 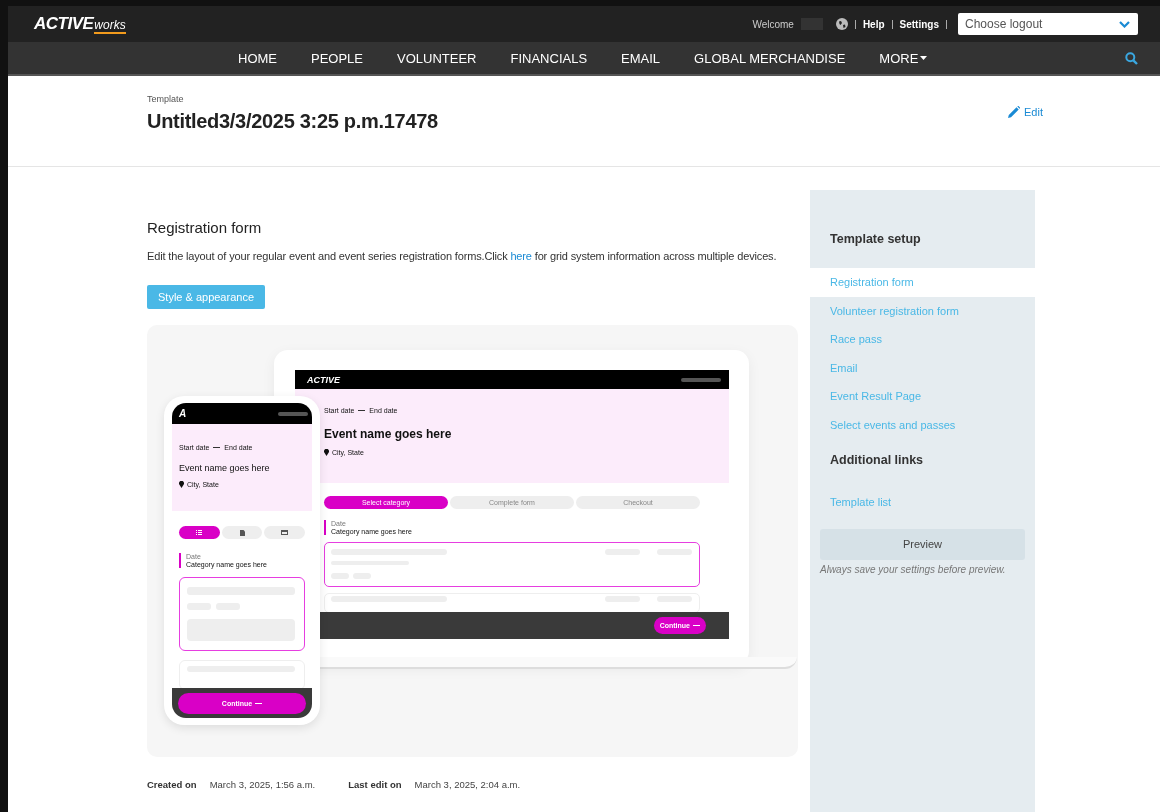 I want to click on here-link: here, so click(x=521, y=256).